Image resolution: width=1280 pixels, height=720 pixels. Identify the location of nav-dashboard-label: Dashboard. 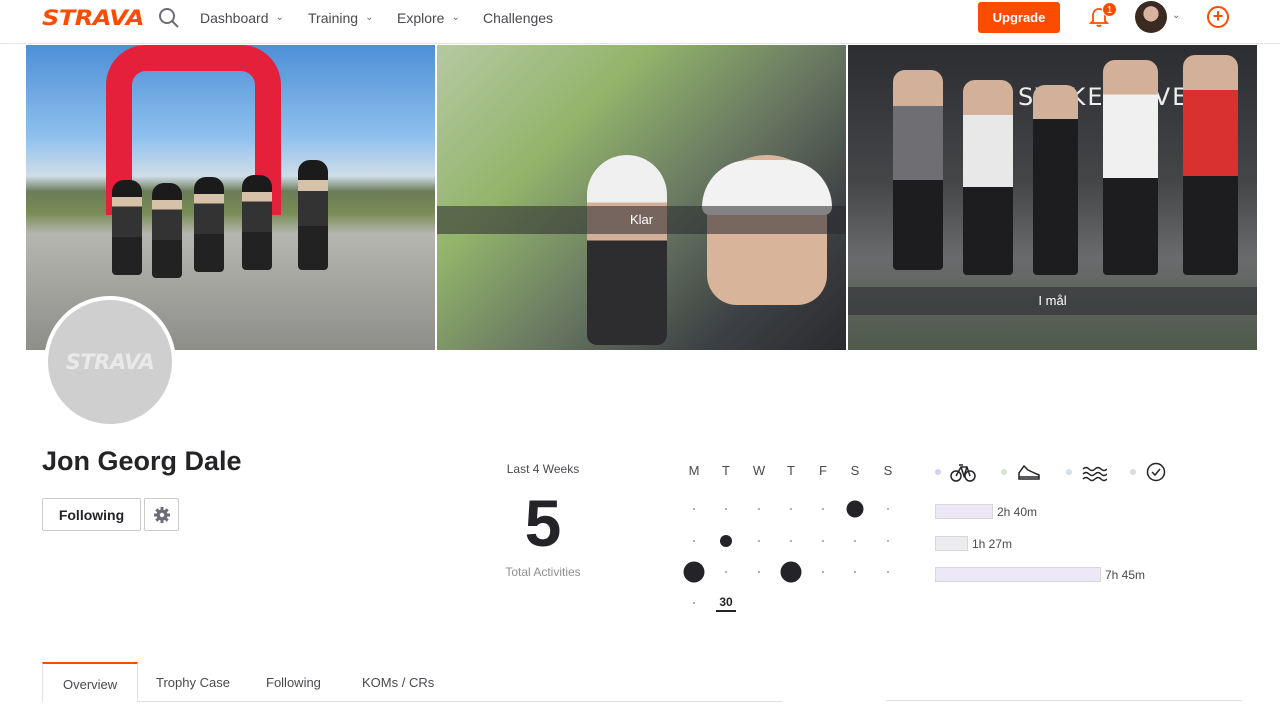
(234, 18).